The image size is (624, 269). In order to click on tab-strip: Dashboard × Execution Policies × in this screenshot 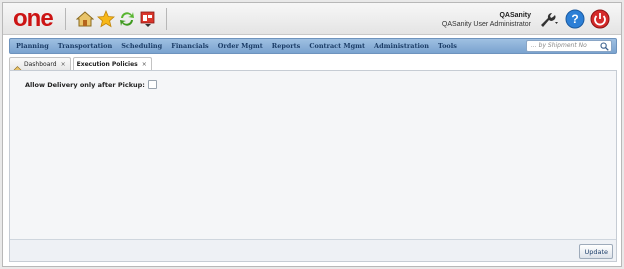, I will do `click(81, 66)`.